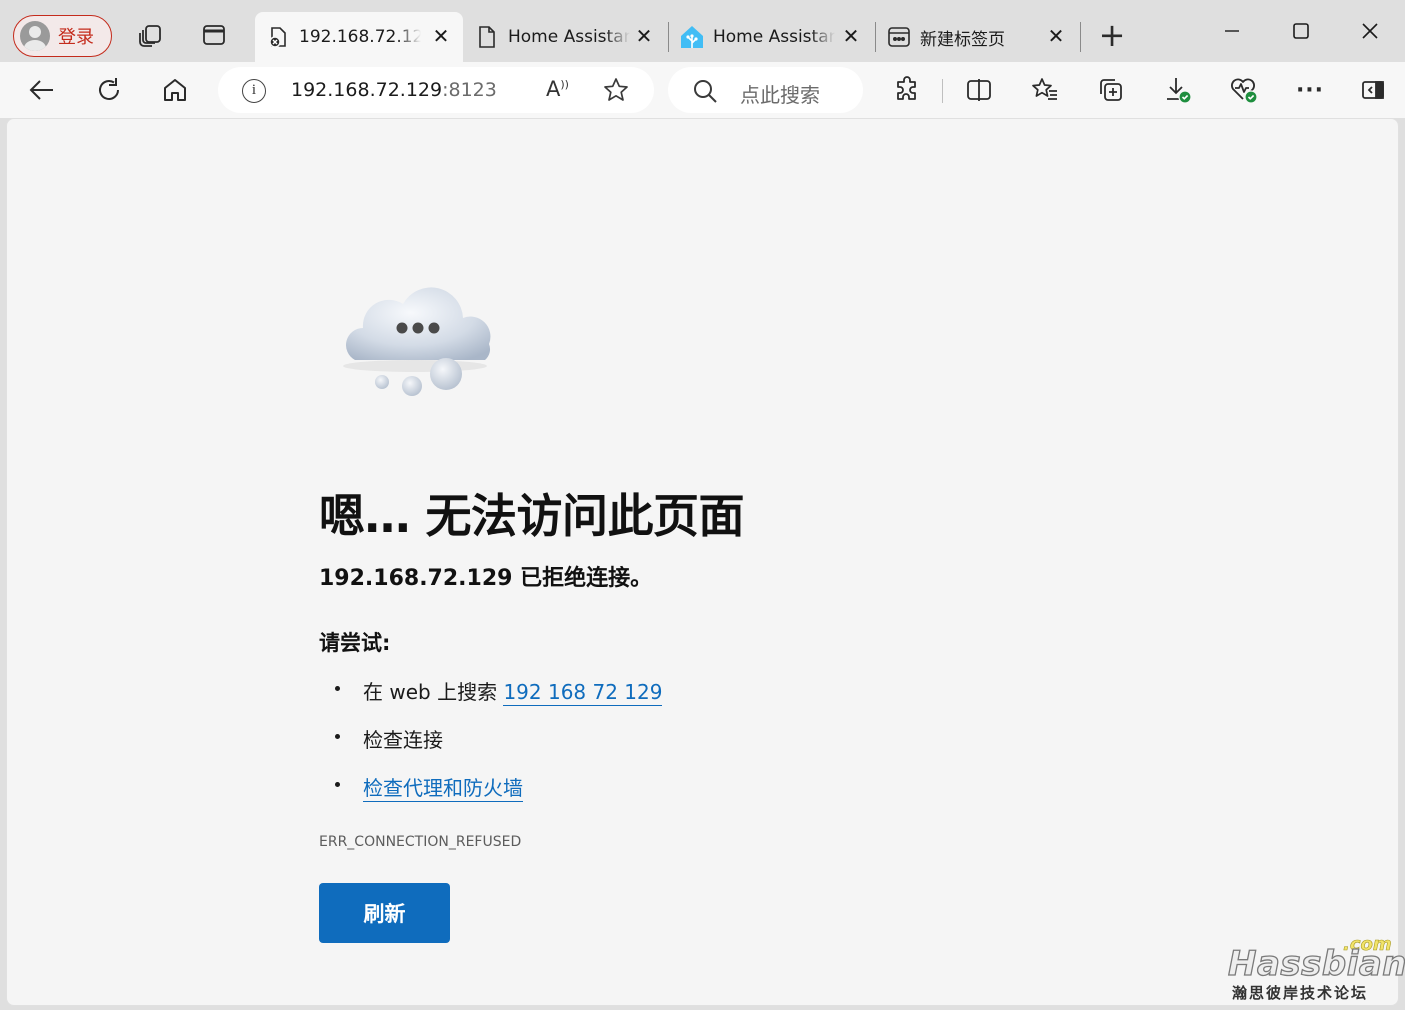 Image resolution: width=1405 pixels, height=1010 pixels. What do you see at coordinates (1373, 90) in the screenshot?
I see `sidebar-toggle-icon` at bounding box center [1373, 90].